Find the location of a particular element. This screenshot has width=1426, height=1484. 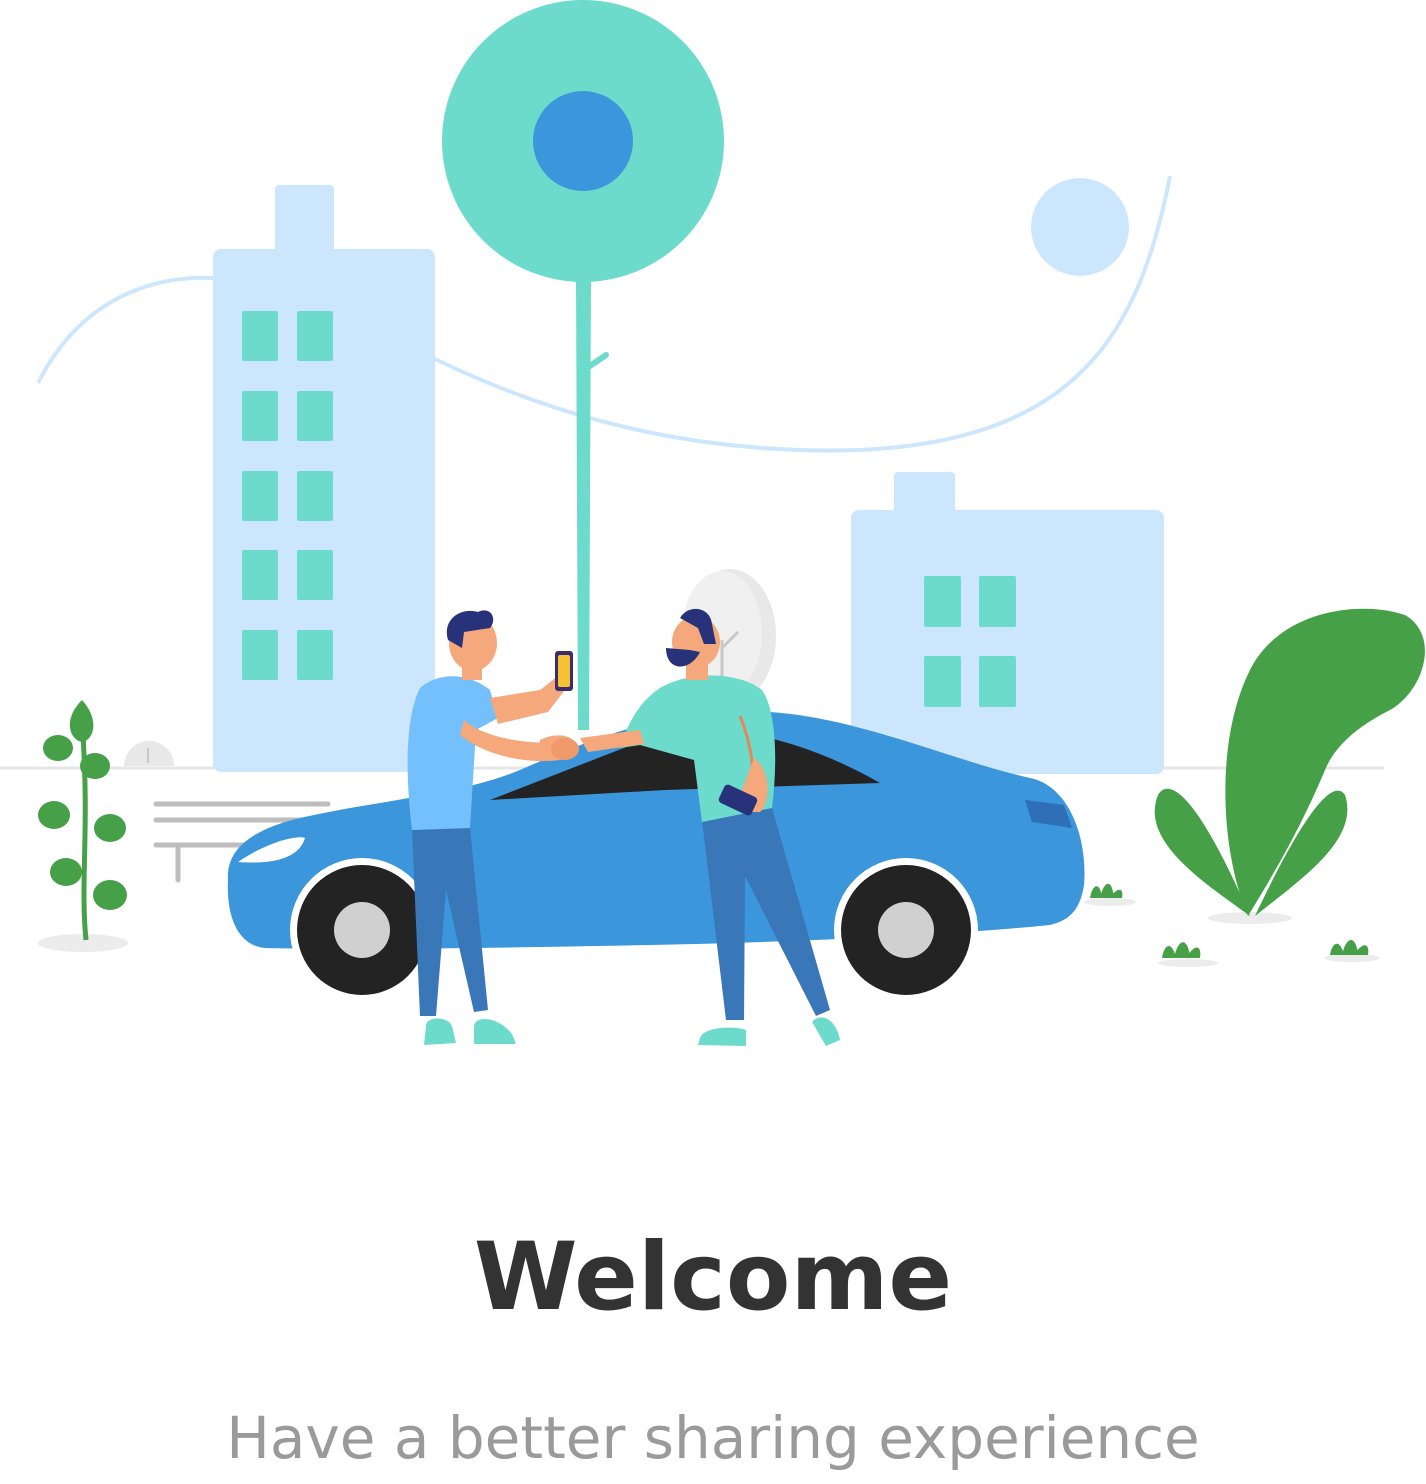

sky-curve-left is located at coordinates (126, 329).